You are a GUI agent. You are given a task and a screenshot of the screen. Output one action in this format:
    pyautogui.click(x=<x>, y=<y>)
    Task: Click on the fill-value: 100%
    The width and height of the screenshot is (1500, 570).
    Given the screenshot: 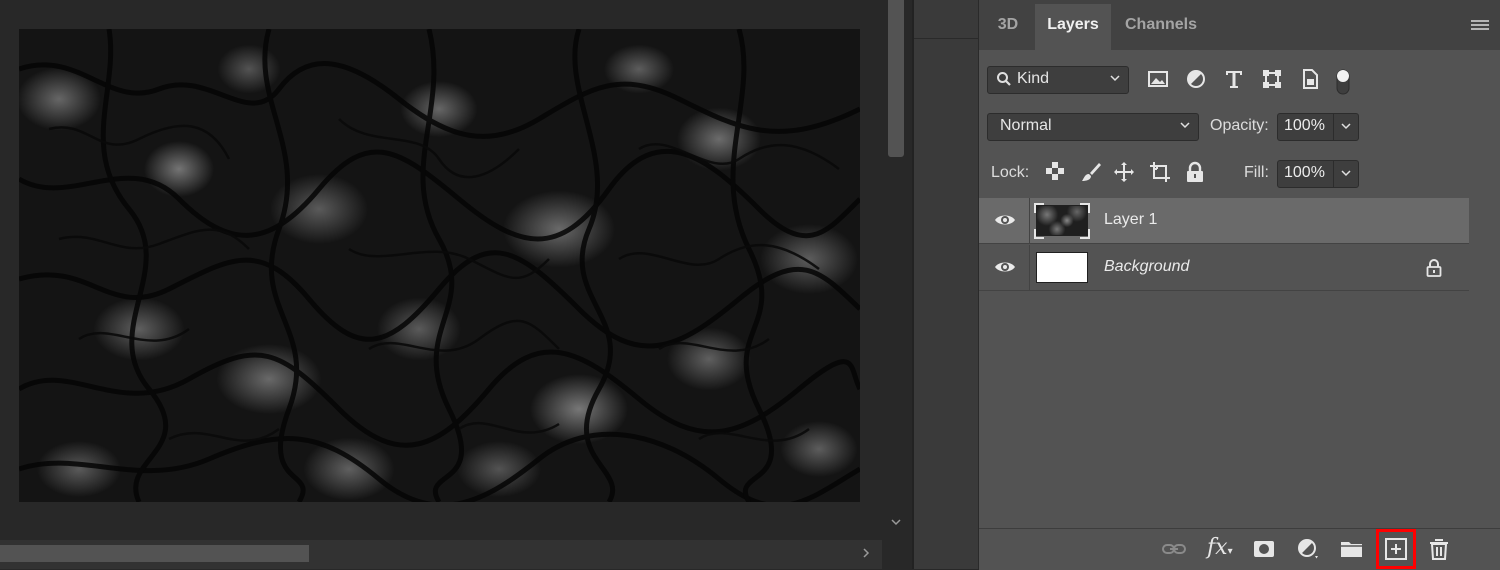 What is the action you would take?
    pyautogui.click(x=1304, y=172)
    